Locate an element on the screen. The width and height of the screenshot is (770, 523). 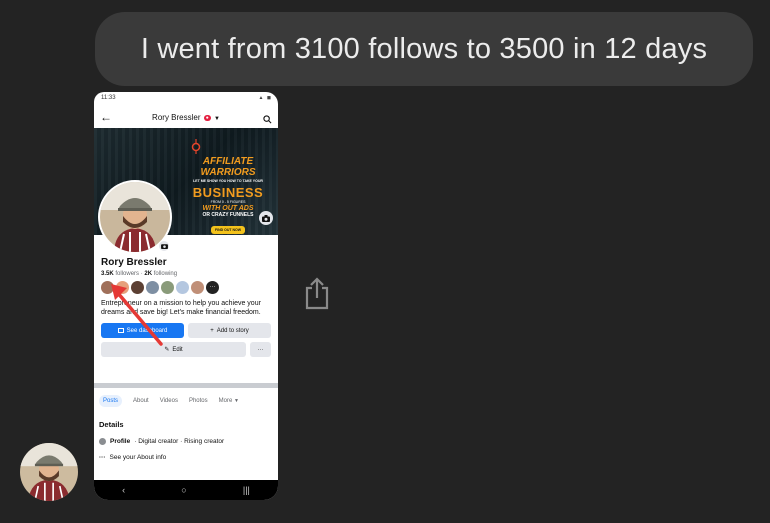
nav-home-icon: ○ is located at coordinates (183, 490).